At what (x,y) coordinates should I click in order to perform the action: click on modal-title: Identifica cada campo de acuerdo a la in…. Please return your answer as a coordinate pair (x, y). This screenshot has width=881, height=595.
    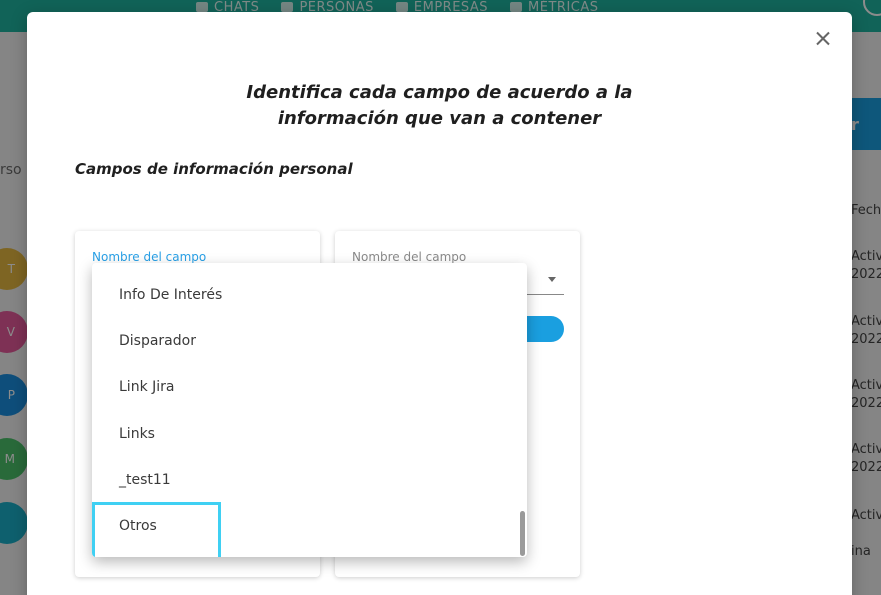
    Looking at the image, I should click on (439, 105).